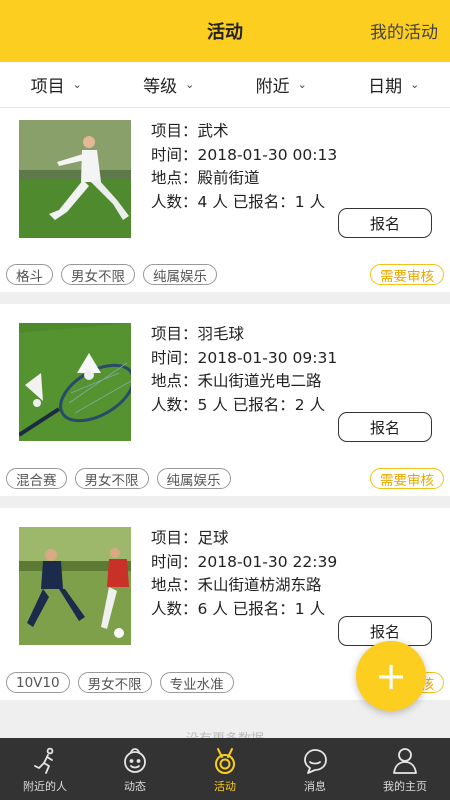 The width and height of the screenshot is (450, 800). Describe the element at coordinates (160, 87) in the screenshot. I see `filter-label: 等级` at that location.